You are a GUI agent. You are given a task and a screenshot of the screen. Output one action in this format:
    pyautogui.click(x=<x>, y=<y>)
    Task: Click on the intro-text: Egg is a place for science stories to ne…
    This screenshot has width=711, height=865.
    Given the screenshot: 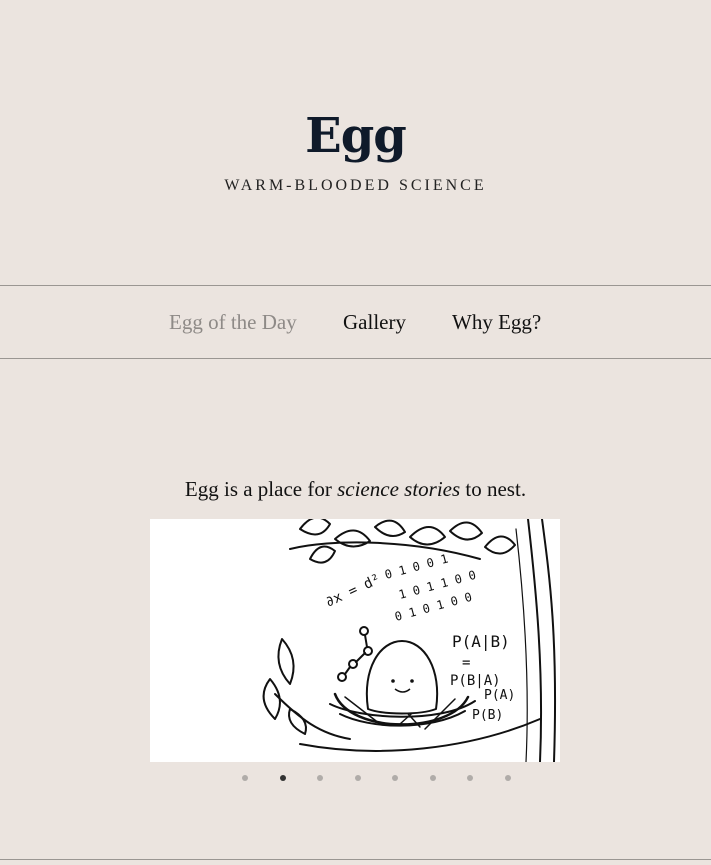 What is the action you would take?
    pyautogui.click(x=355, y=489)
    